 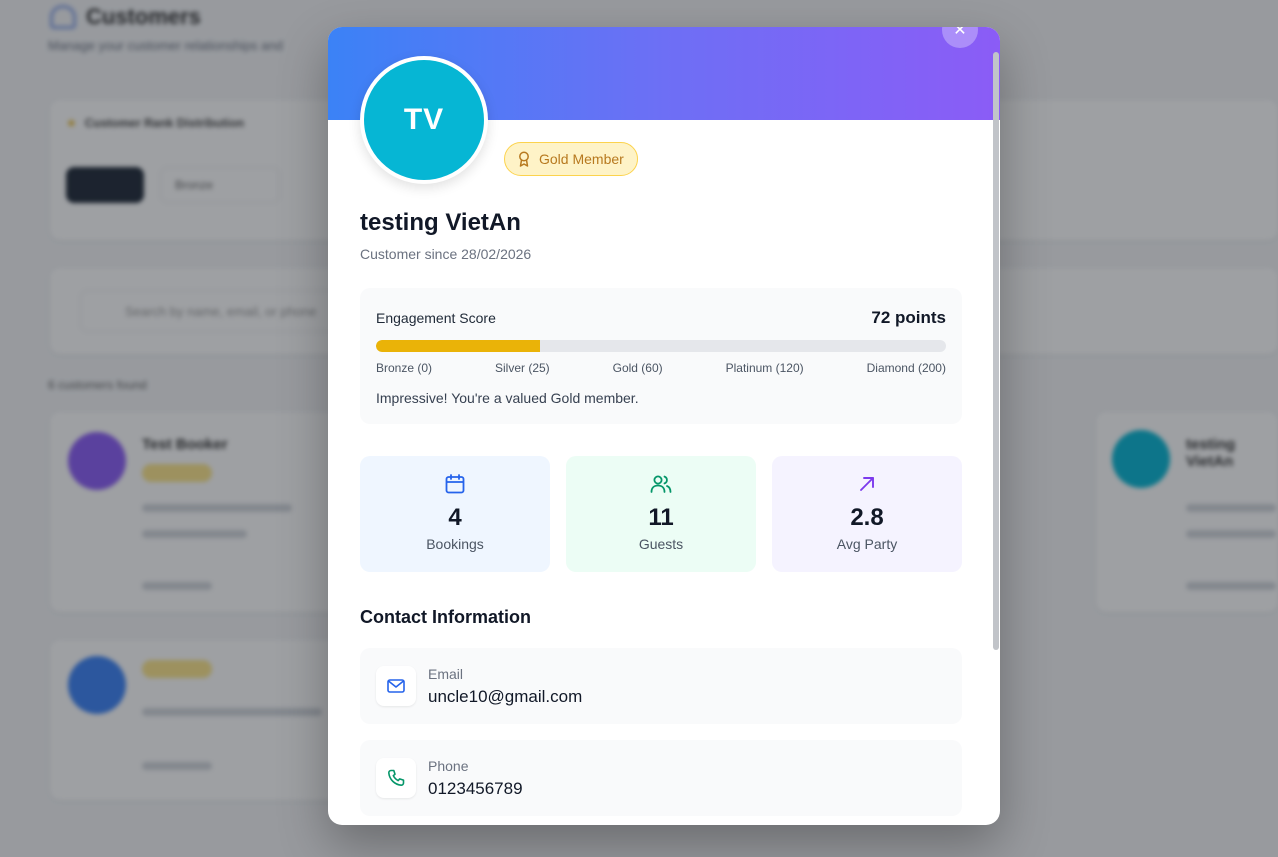 I want to click on tier-label: Platinum (120), so click(x=764, y=368).